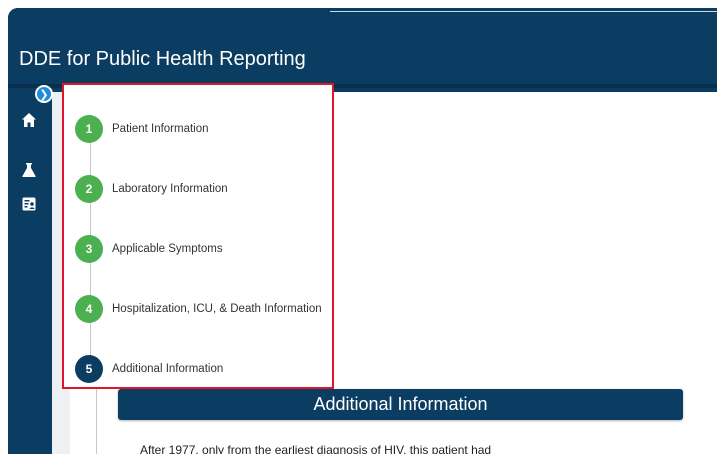 This screenshot has height=454, width=717. I want to click on step-applicable-symptoms: 3 Applicable Symptoms, so click(149, 249).